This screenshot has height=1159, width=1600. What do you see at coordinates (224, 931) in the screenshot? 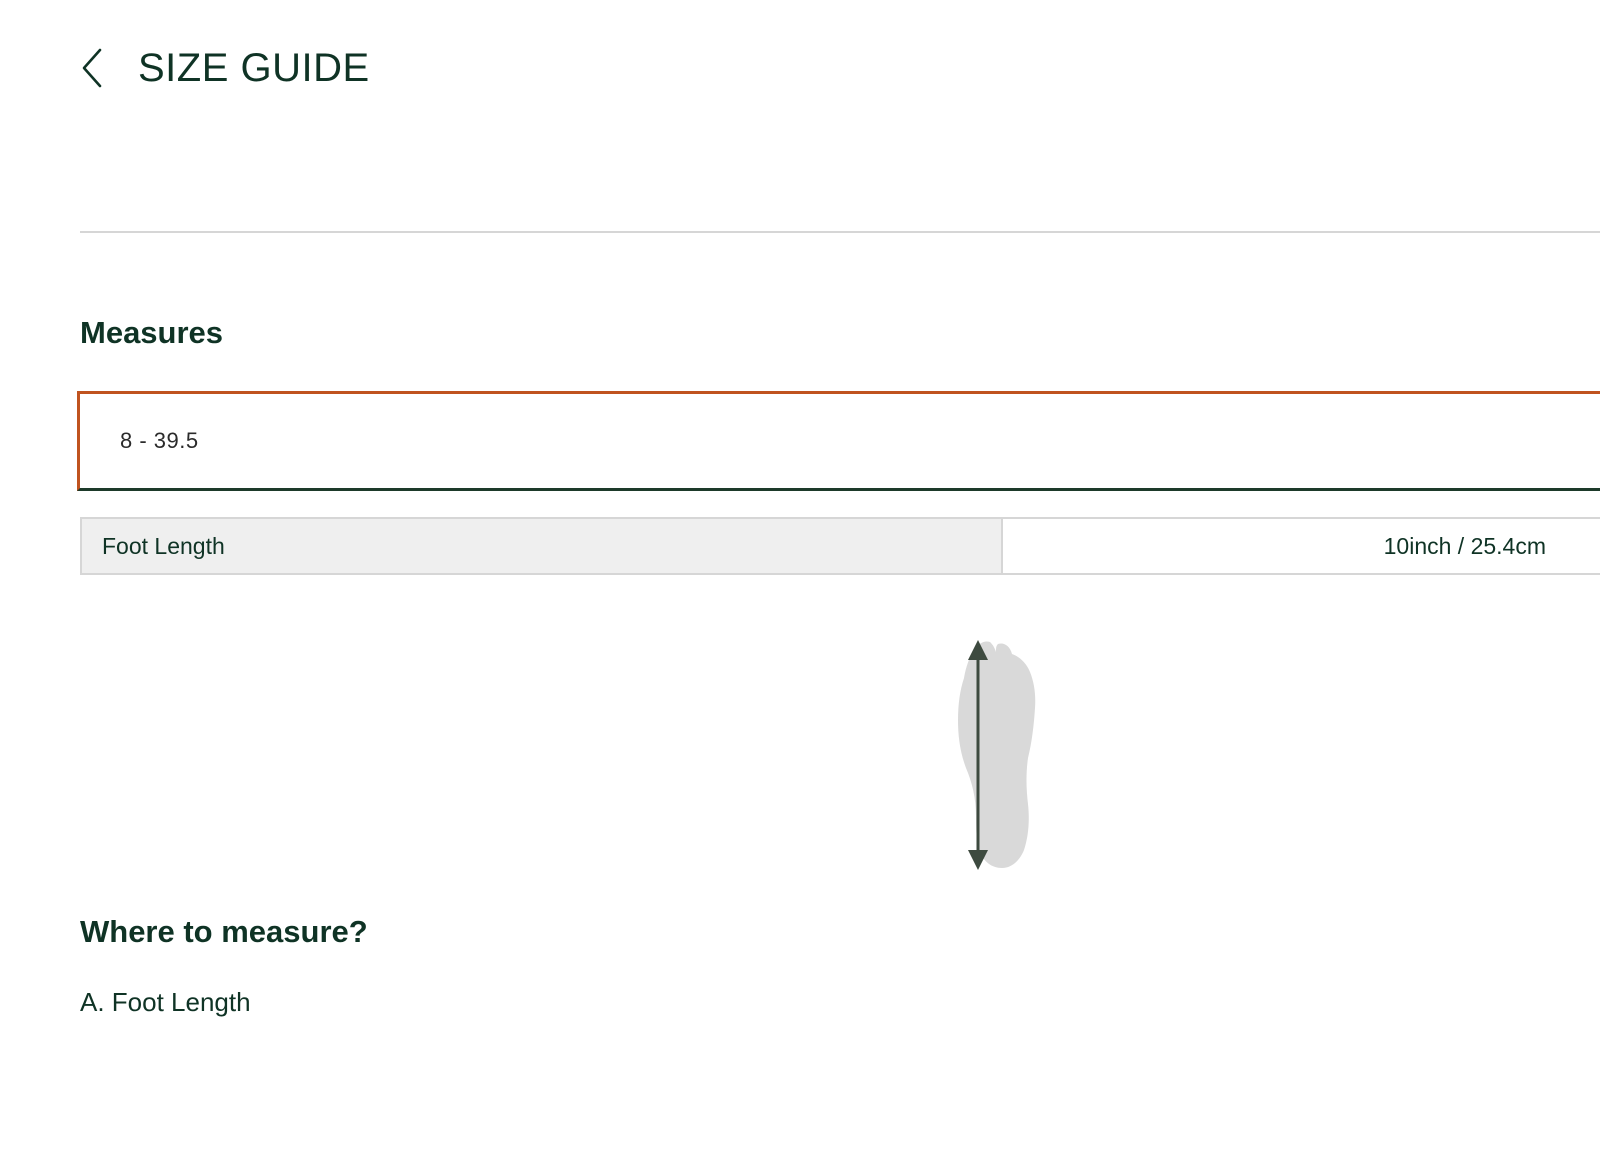
I see `where-to-measure-heading: Where to measure?` at bounding box center [224, 931].